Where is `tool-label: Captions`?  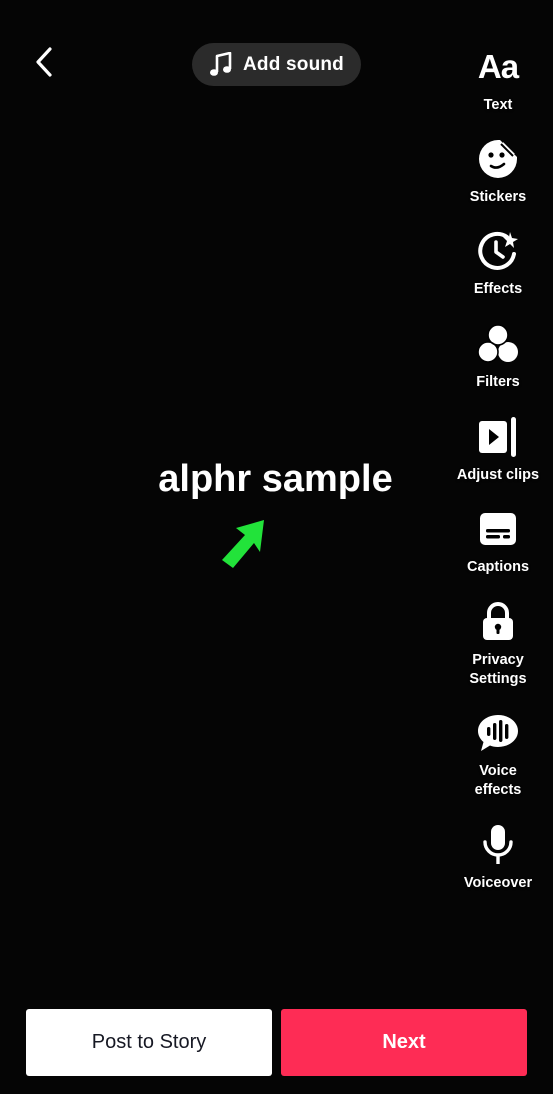 tool-label: Captions is located at coordinates (498, 567).